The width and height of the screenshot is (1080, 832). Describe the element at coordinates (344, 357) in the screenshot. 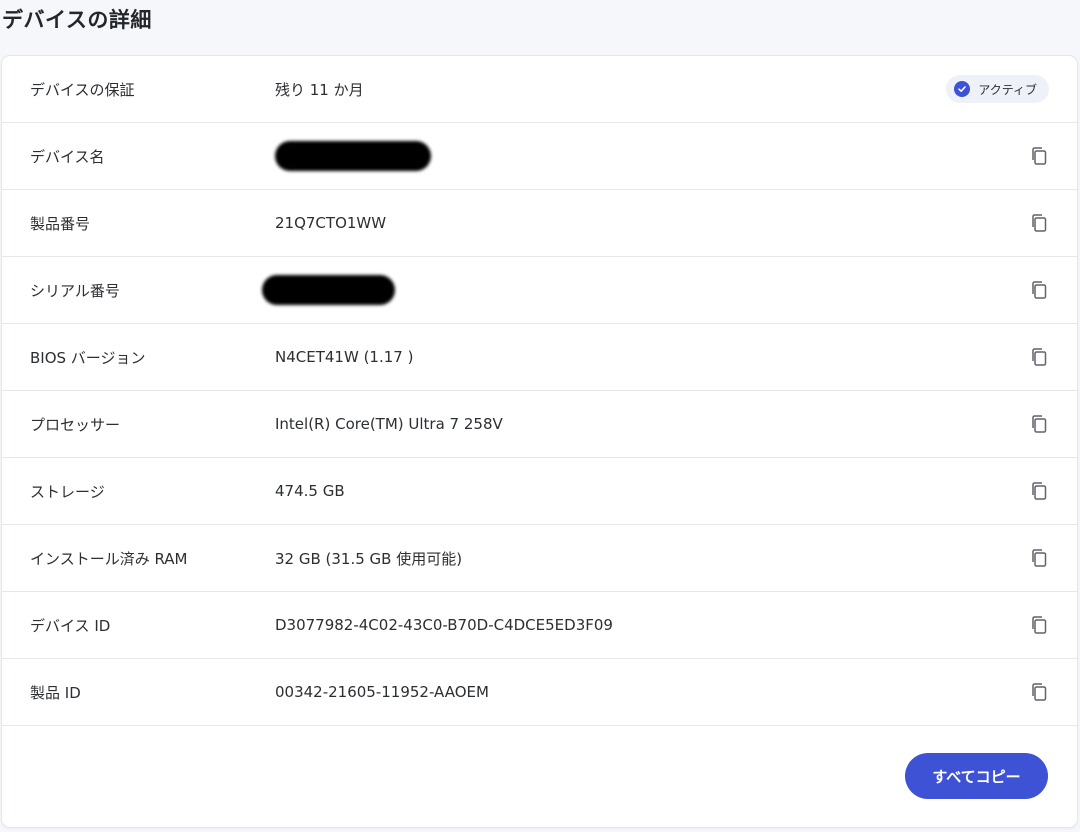

I see `row-value: N4CET41W (1.17 )` at that location.